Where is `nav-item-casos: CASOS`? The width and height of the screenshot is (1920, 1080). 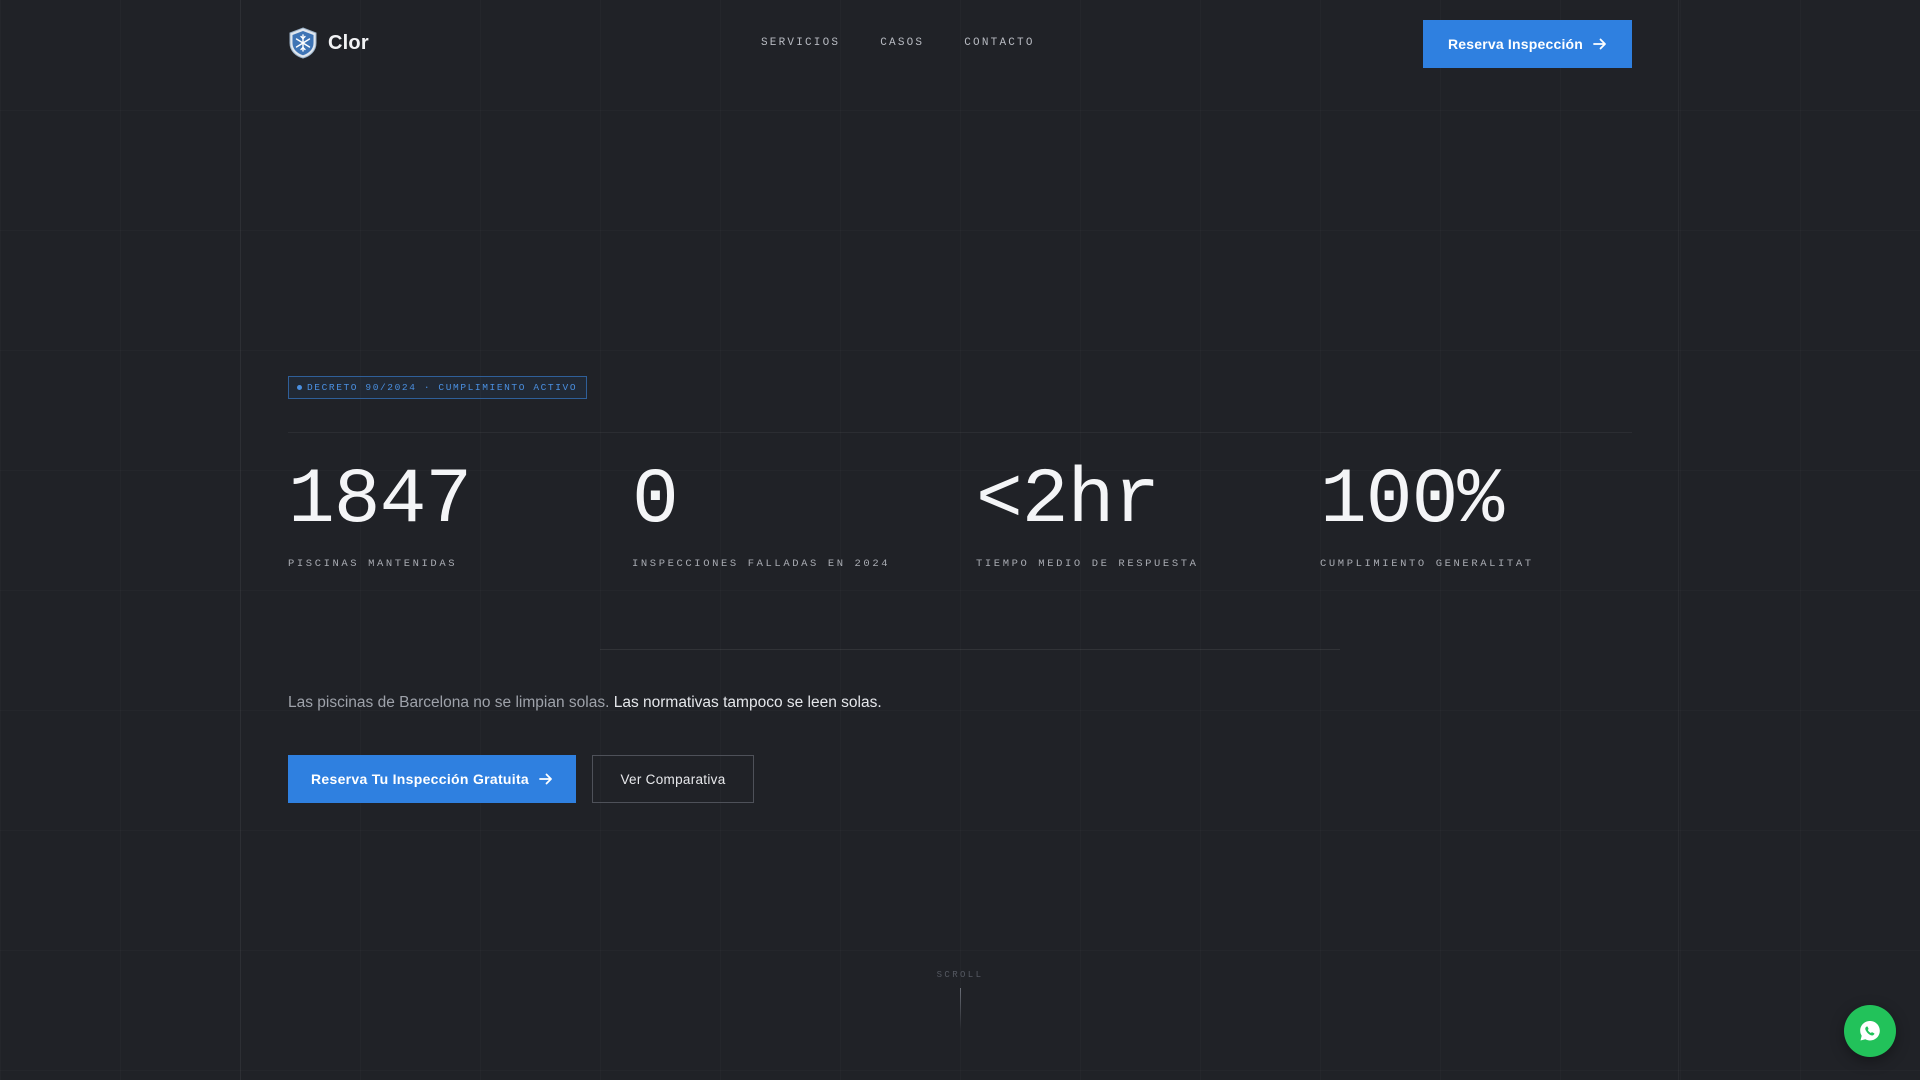 nav-item-casos: CASOS is located at coordinates (902, 43).